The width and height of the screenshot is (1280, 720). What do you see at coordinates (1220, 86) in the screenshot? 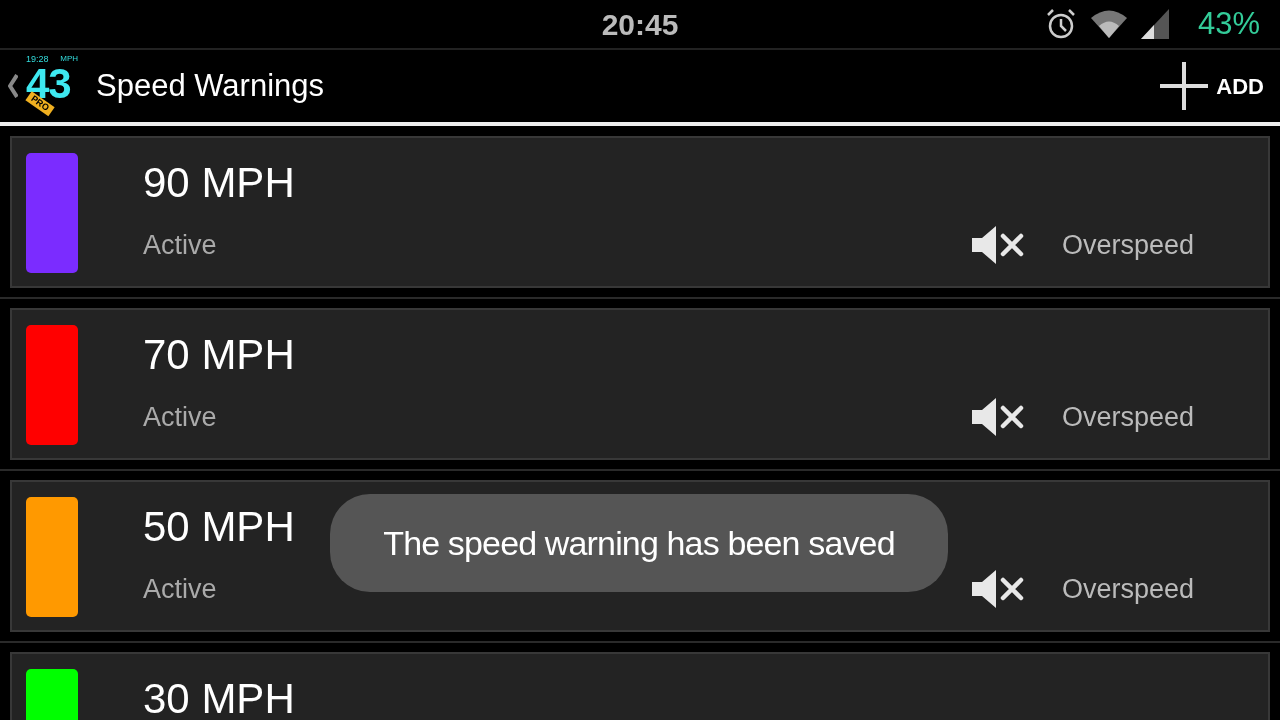
I see `add-button: ADD` at bounding box center [1220, 86].